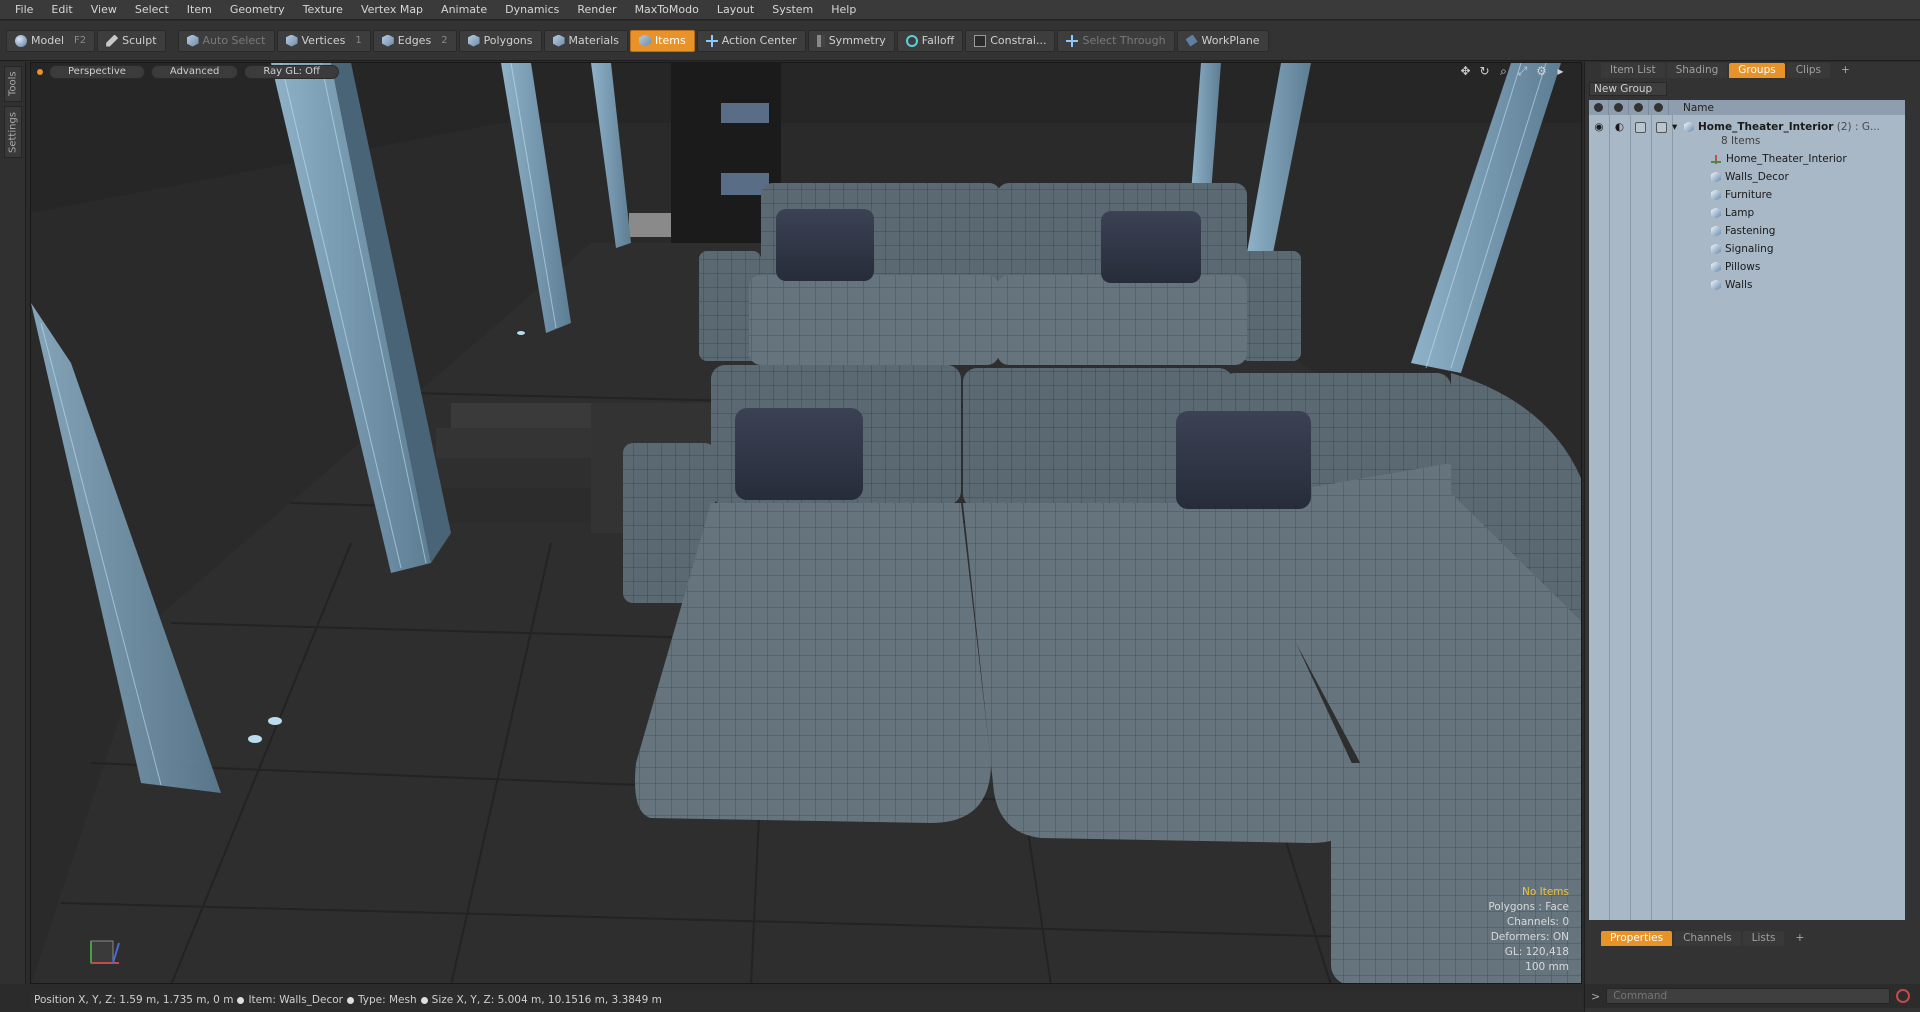  I want to click on items-button: Items, so click(662, 40).